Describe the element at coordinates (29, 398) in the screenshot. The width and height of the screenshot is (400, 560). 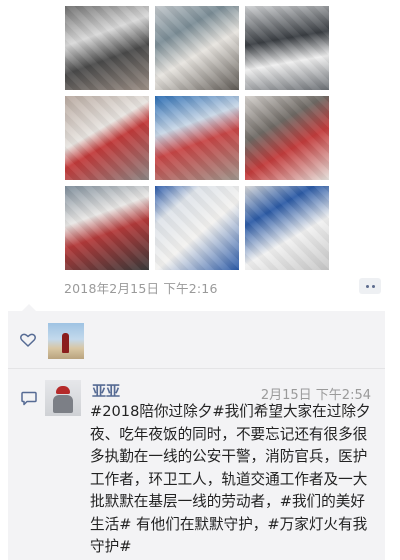
I see `comment-icon` at that location.